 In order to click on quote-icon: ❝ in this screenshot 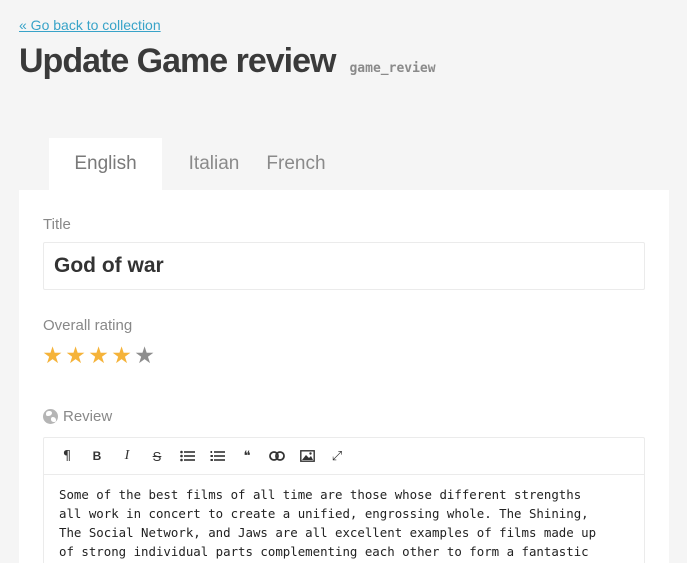, I will do `click(247, 456)`.